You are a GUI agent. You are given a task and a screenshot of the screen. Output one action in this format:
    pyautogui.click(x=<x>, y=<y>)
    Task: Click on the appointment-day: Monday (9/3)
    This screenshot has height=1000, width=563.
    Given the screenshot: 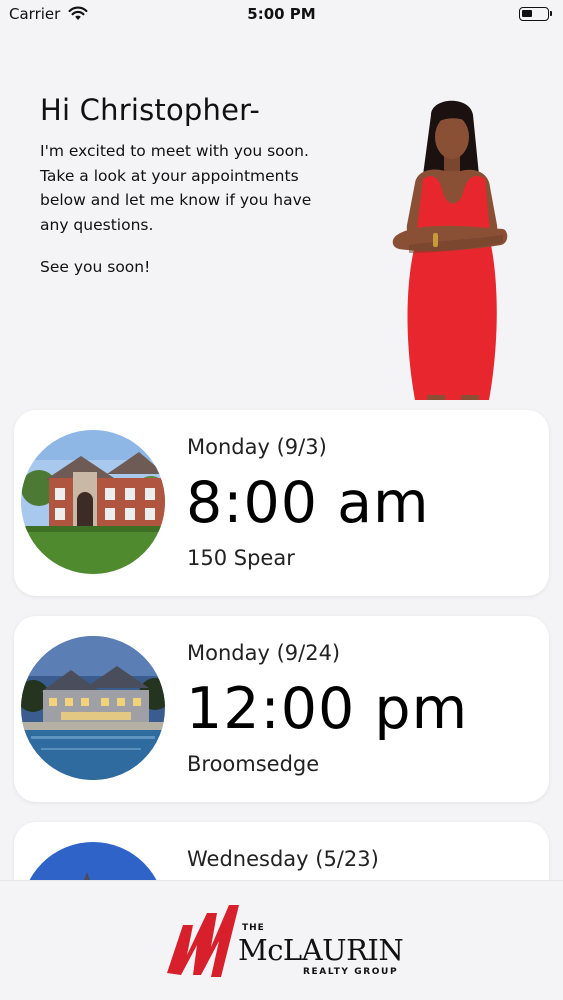 What is the action you would take?
    pyautogui.click(x=257, y=447)
    